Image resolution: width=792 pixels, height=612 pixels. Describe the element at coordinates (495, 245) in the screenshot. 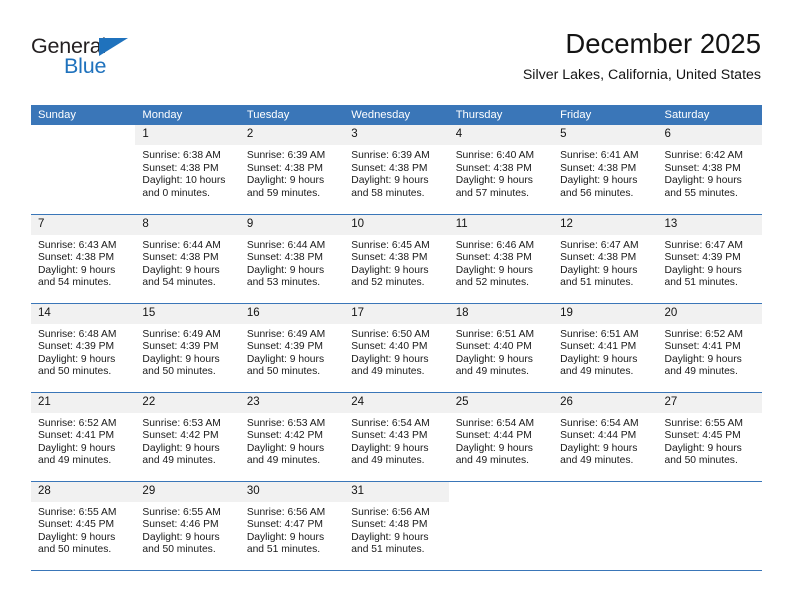

I see `sunrise-time: Sunrise: 6:46 AM` at that location.